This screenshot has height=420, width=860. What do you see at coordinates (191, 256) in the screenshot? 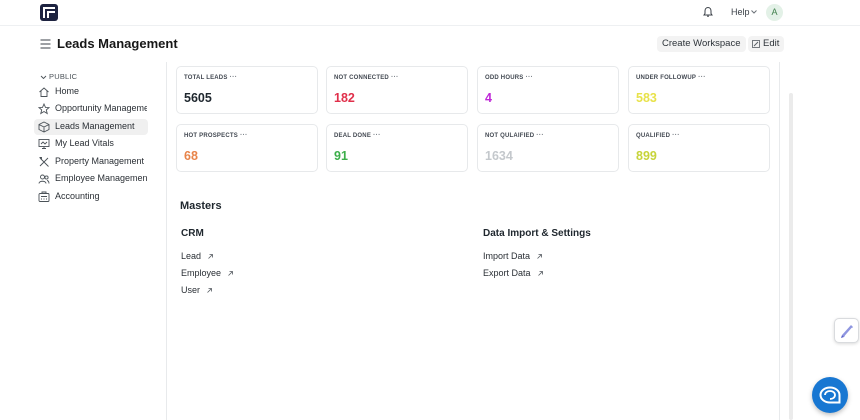
I see `link-label: Lead` at bounding box center [191, 256].